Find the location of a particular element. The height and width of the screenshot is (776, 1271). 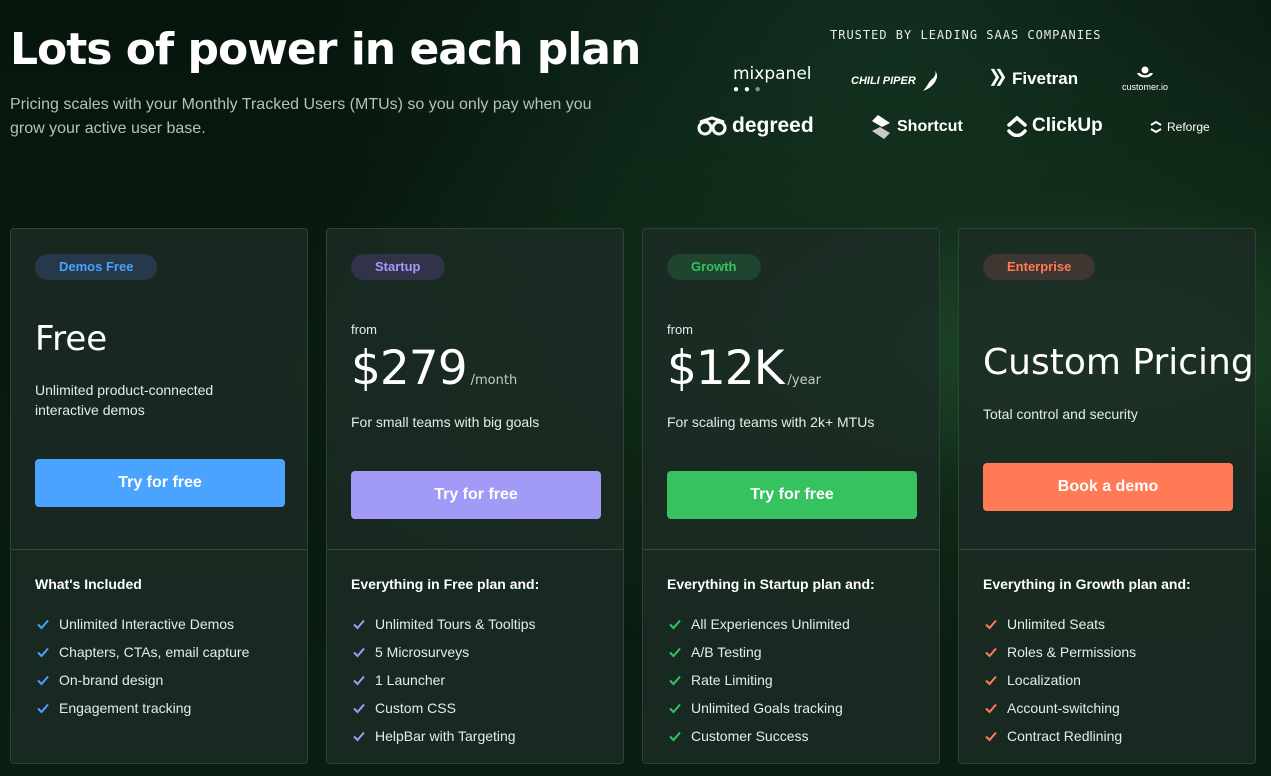

page-title: Lots of power in each plan is located at coordinates (325, 49).